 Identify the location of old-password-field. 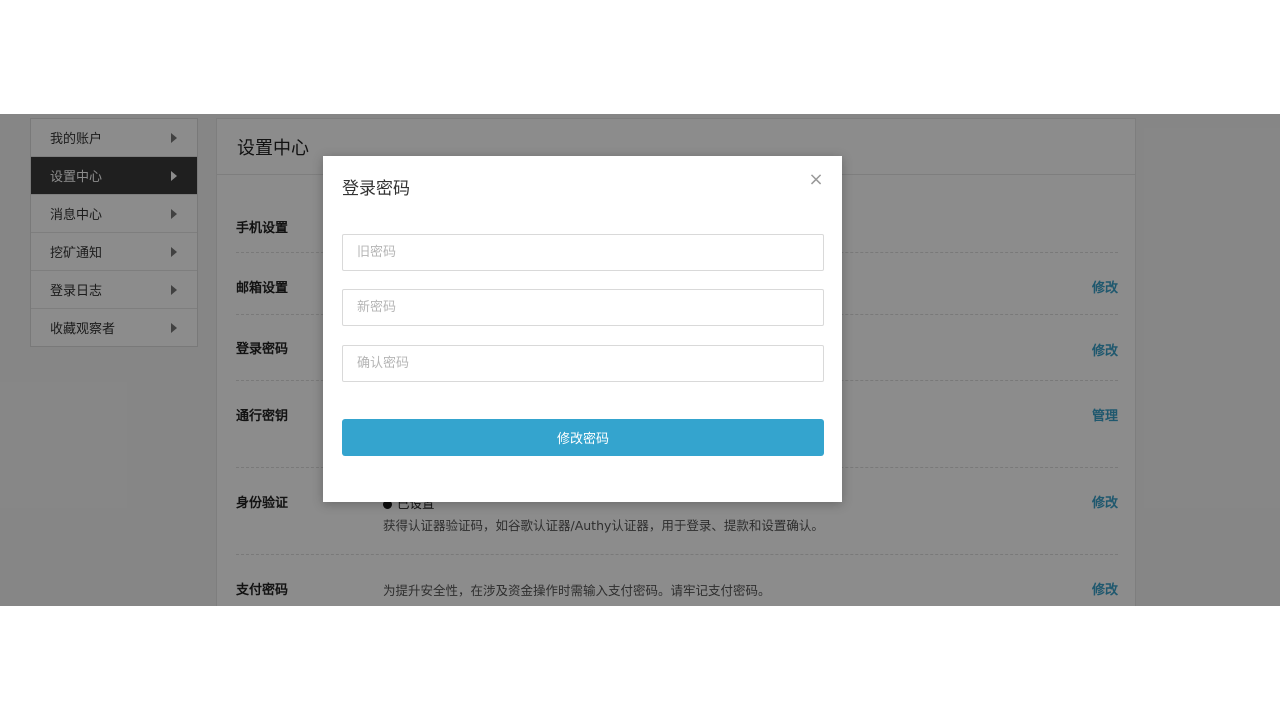
(583, 252).